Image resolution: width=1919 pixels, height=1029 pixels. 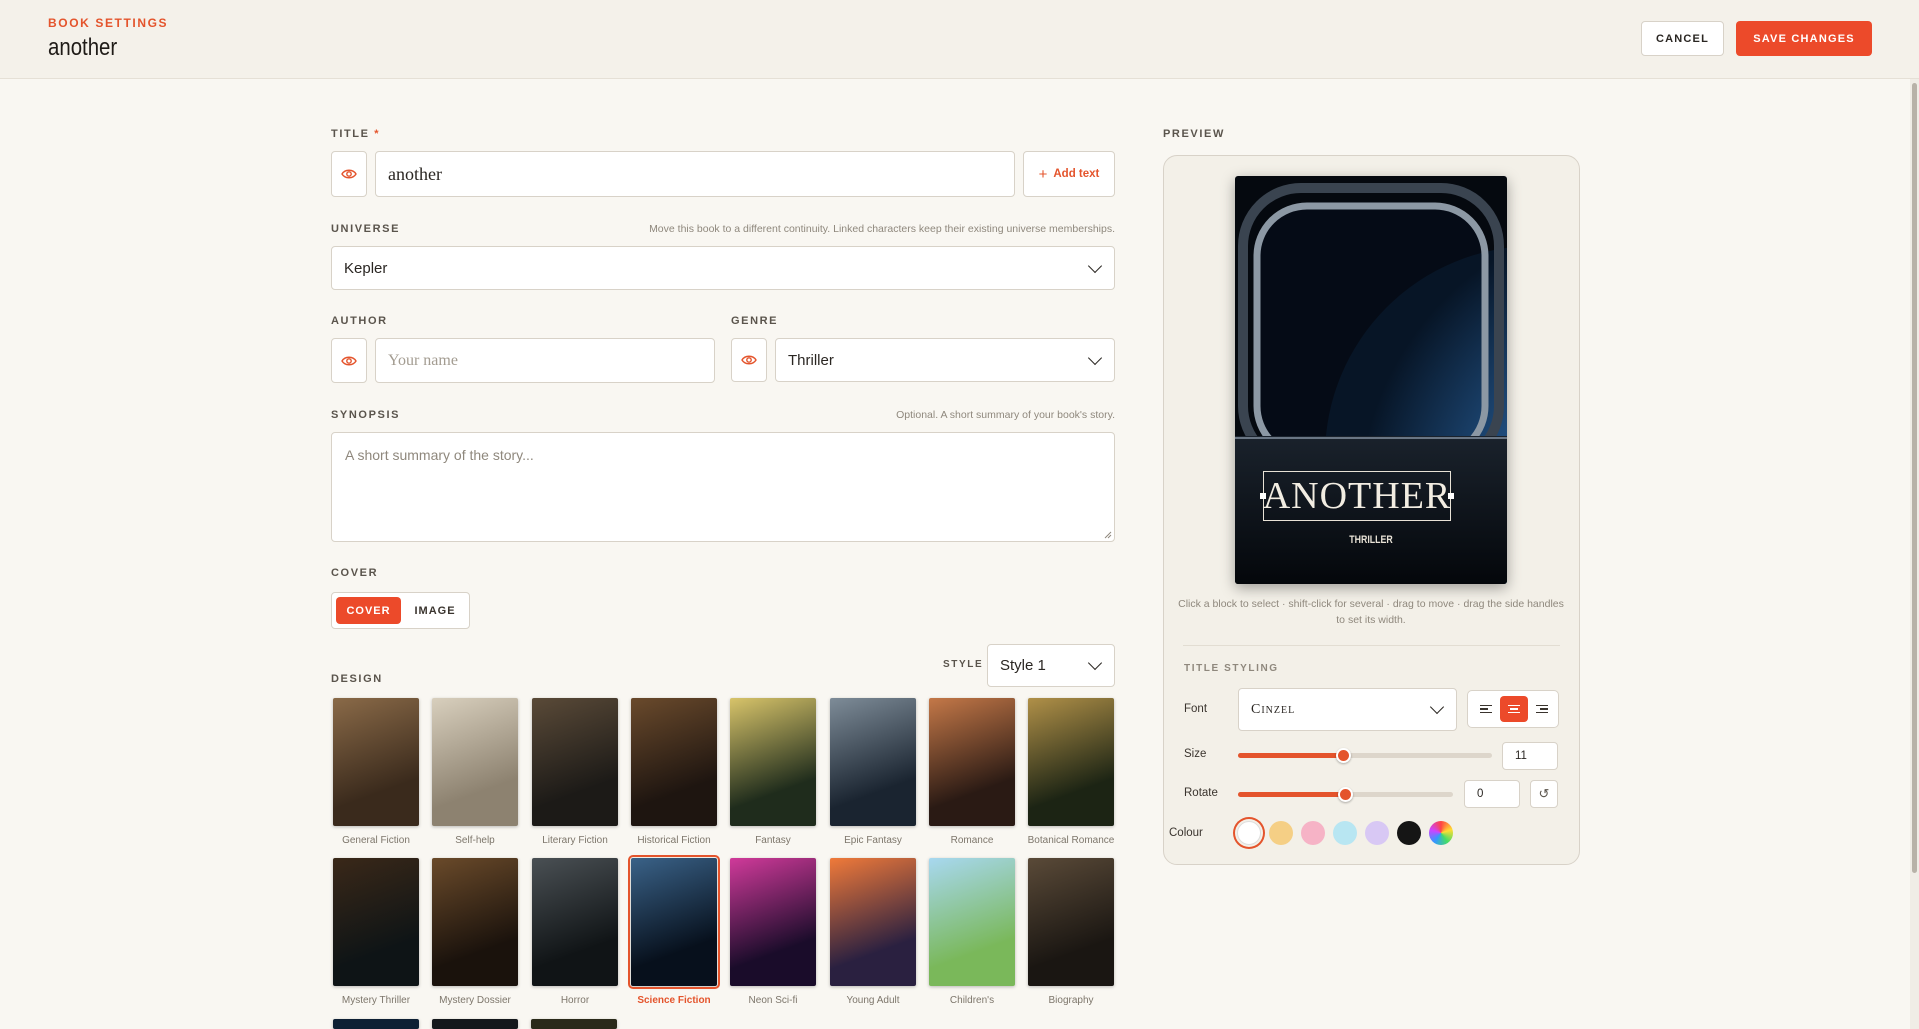 What do you see at coordinates (723, 268) in the screenshot?
I see `universe-select: Kepler` at bounding box center [723, 268].